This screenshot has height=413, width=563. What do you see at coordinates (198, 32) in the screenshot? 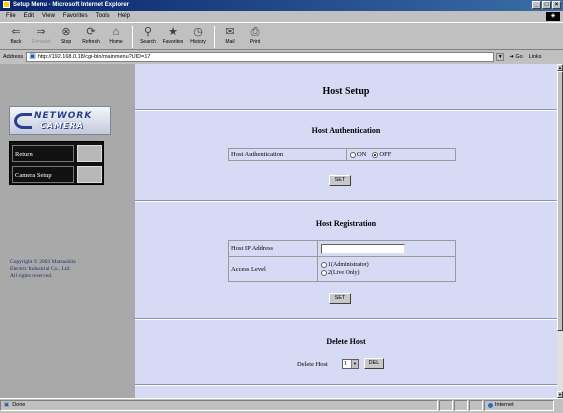
I see `history-icon: ◷` at bounding box center [198, 32].